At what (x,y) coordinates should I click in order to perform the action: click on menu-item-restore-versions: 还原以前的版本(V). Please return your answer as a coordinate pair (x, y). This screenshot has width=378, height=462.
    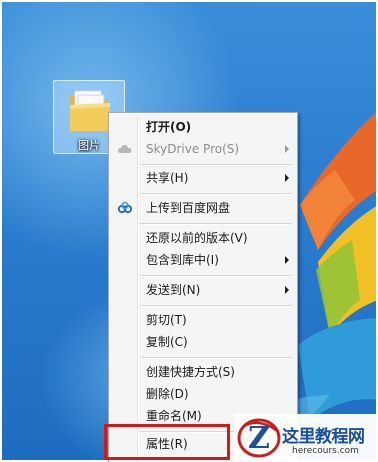
    Looking at the image, I should click on (203, 238).